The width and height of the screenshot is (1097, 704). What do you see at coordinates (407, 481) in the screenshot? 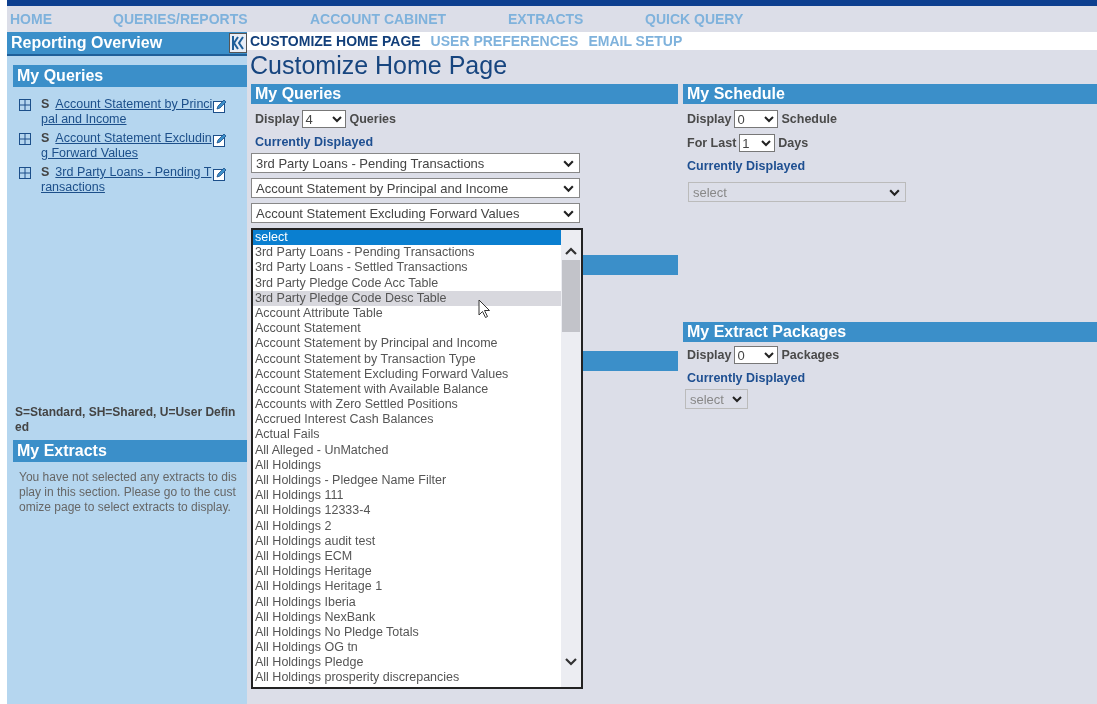
I see `dropdown-option: All Holdings - Pledgee Name Filter` at bounding box center [407, 481].